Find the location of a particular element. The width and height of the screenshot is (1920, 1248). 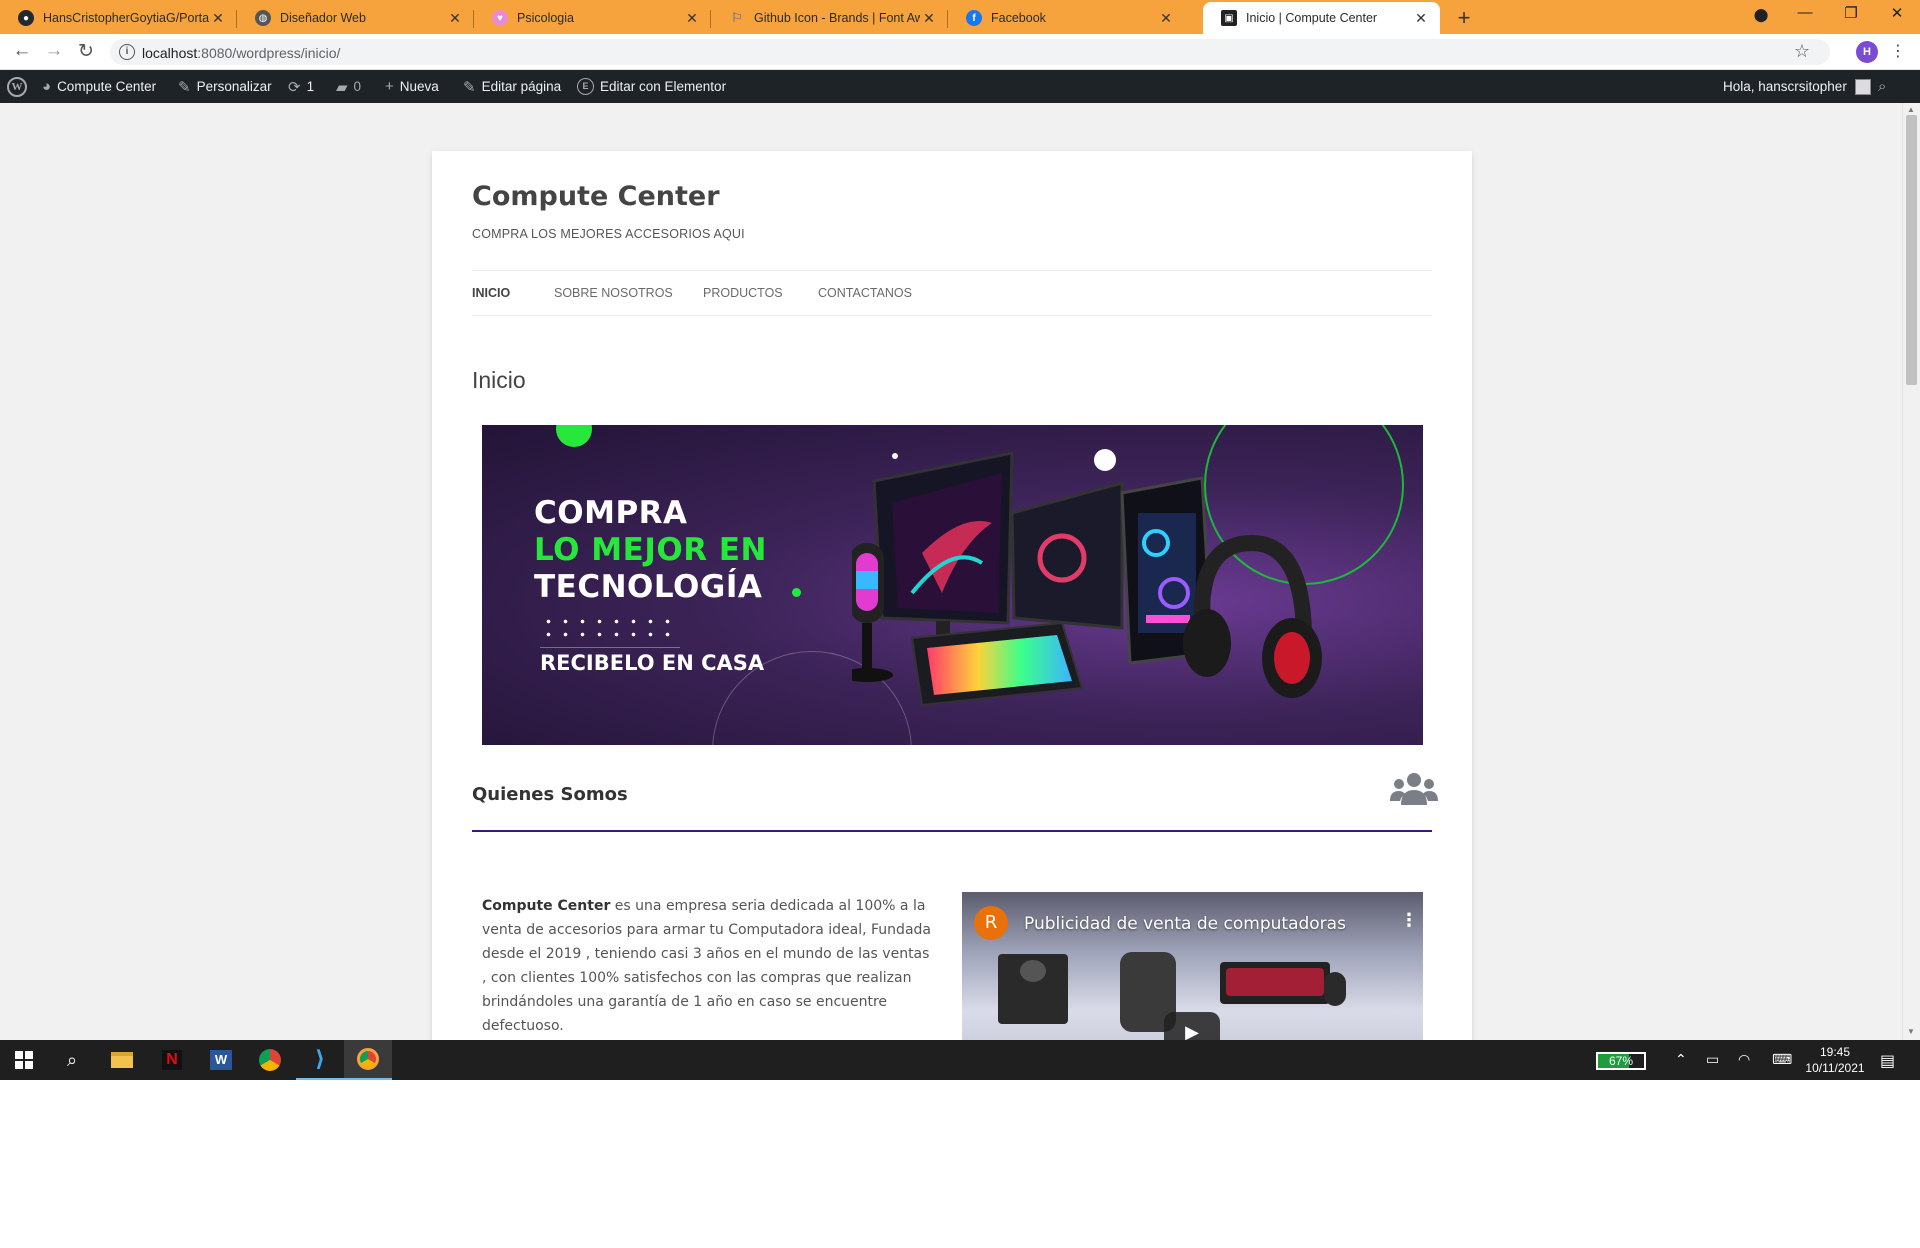

browser-tab: ⚐ Github Icon - Brands | Font Awe ✕ is located at coordinates (829, 18).